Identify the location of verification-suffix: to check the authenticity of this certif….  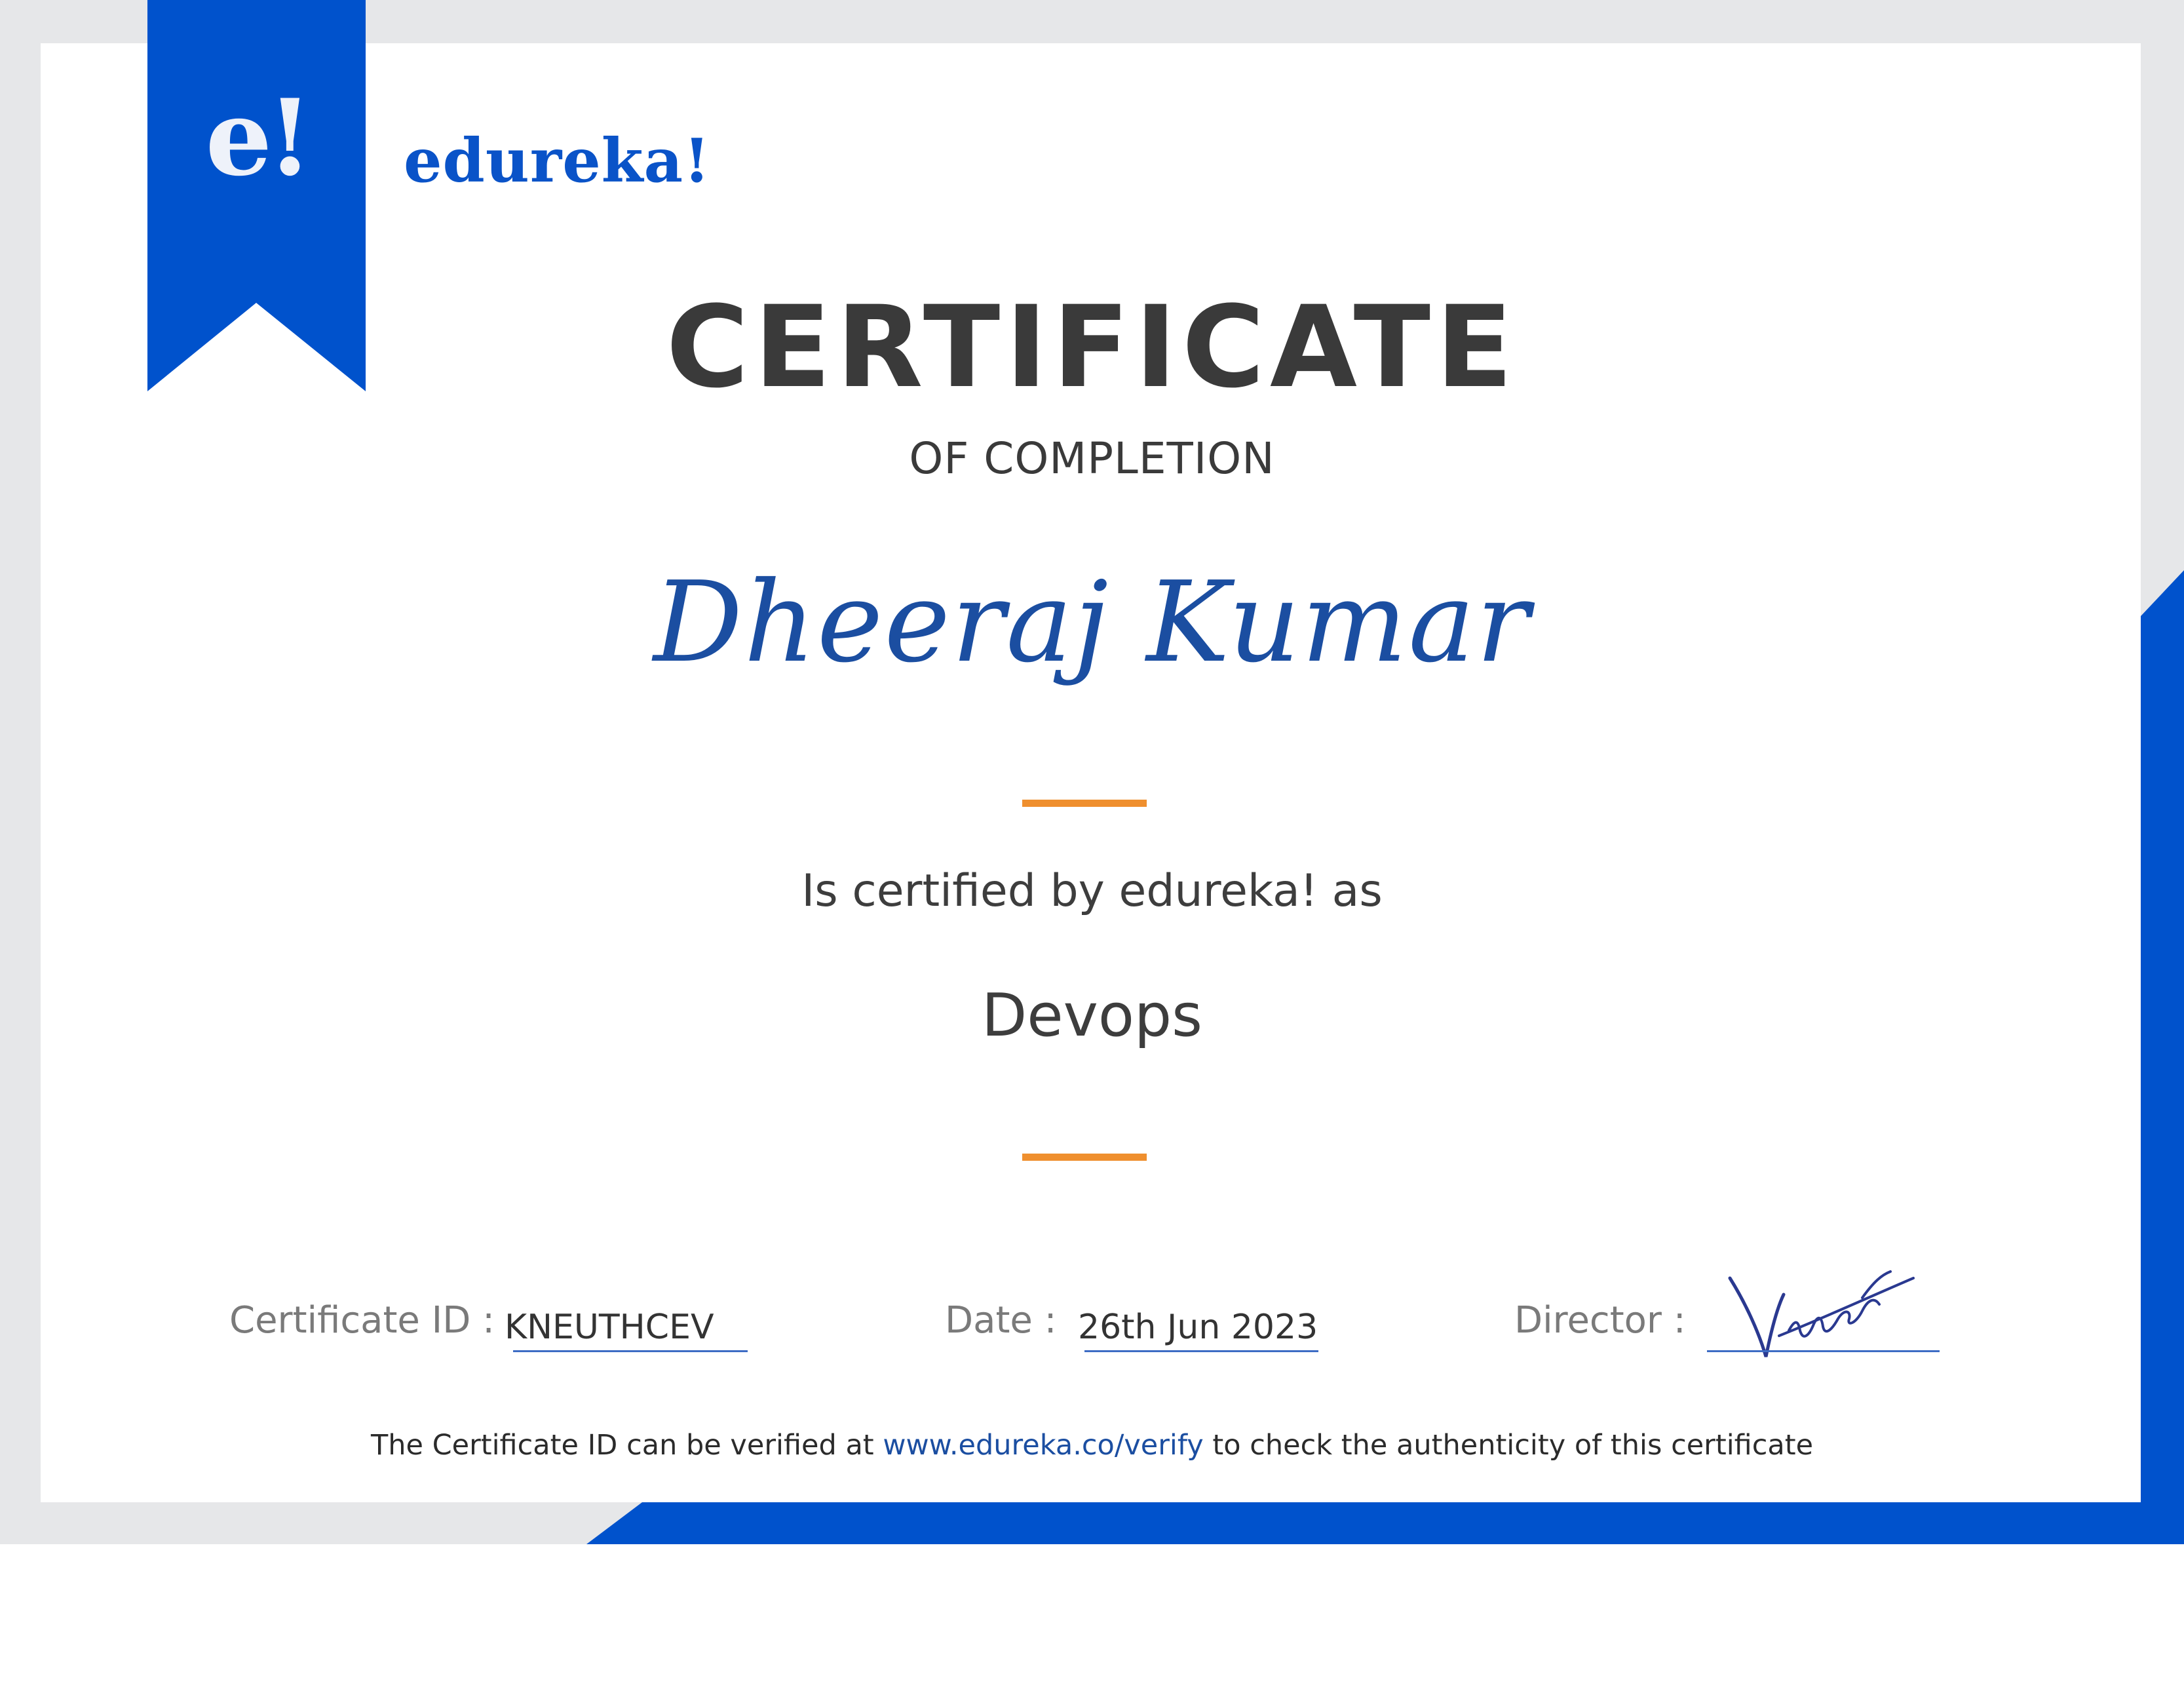
(1513, 1445).